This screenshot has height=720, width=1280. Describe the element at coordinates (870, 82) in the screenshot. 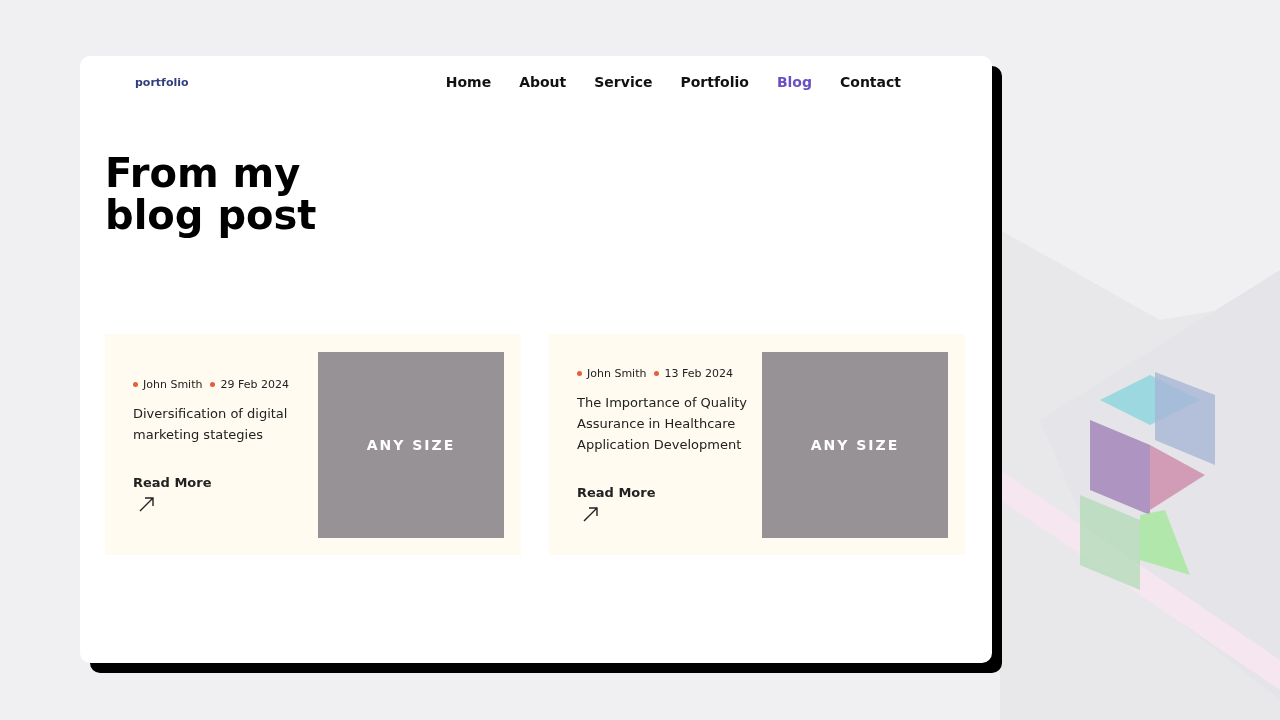

I see `nav-link: Contact` at that location.